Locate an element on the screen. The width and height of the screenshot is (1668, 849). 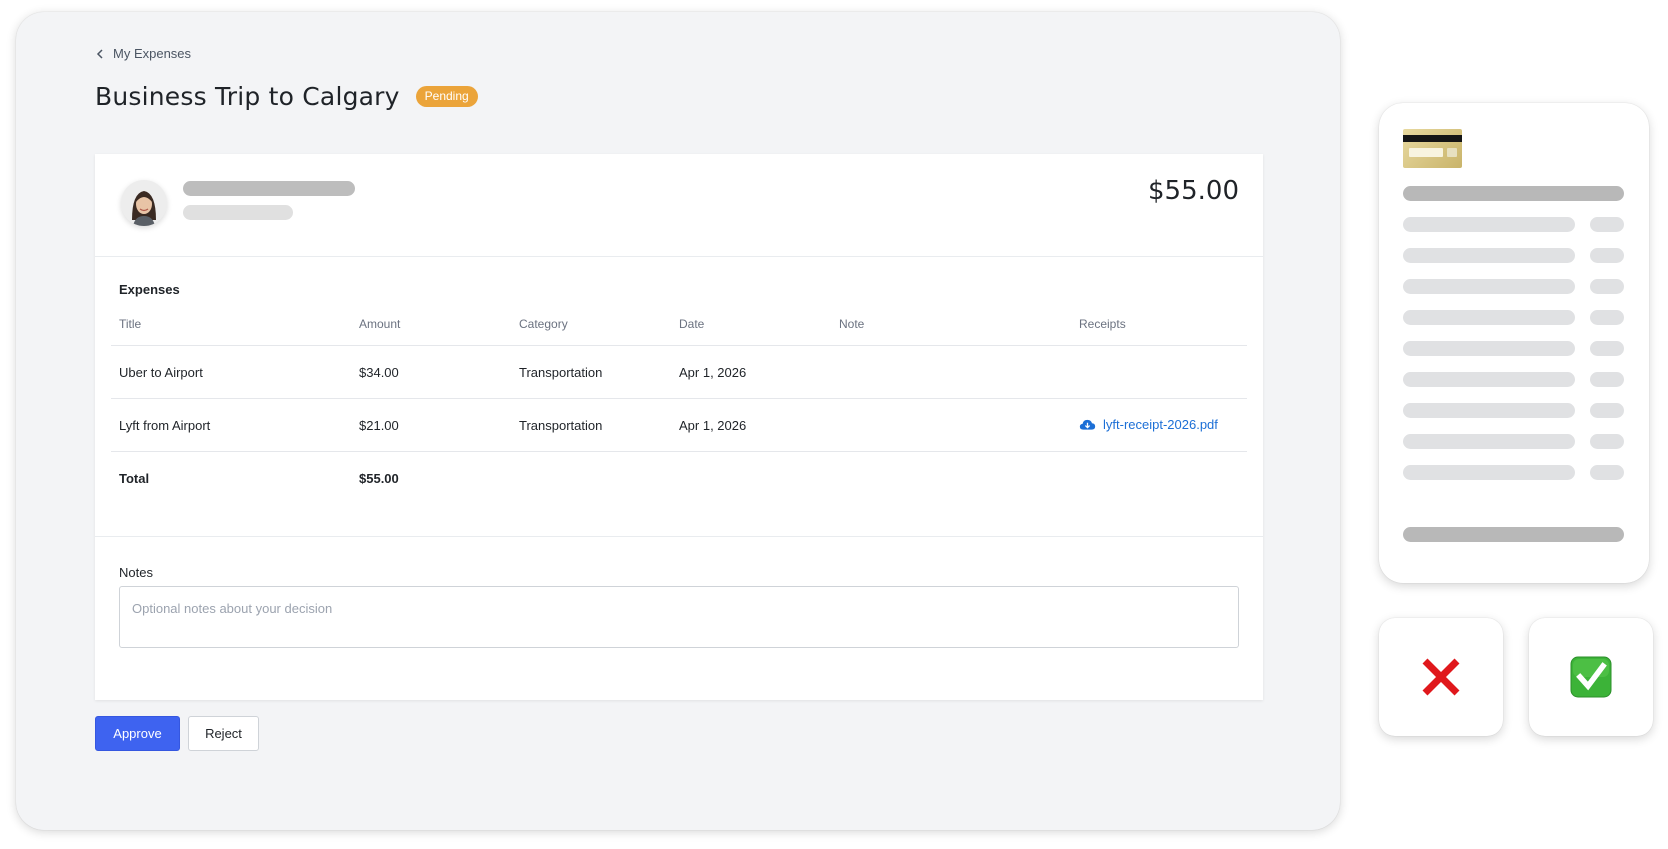
total-row: Total $55.00 is located at coordinates (679, 478).